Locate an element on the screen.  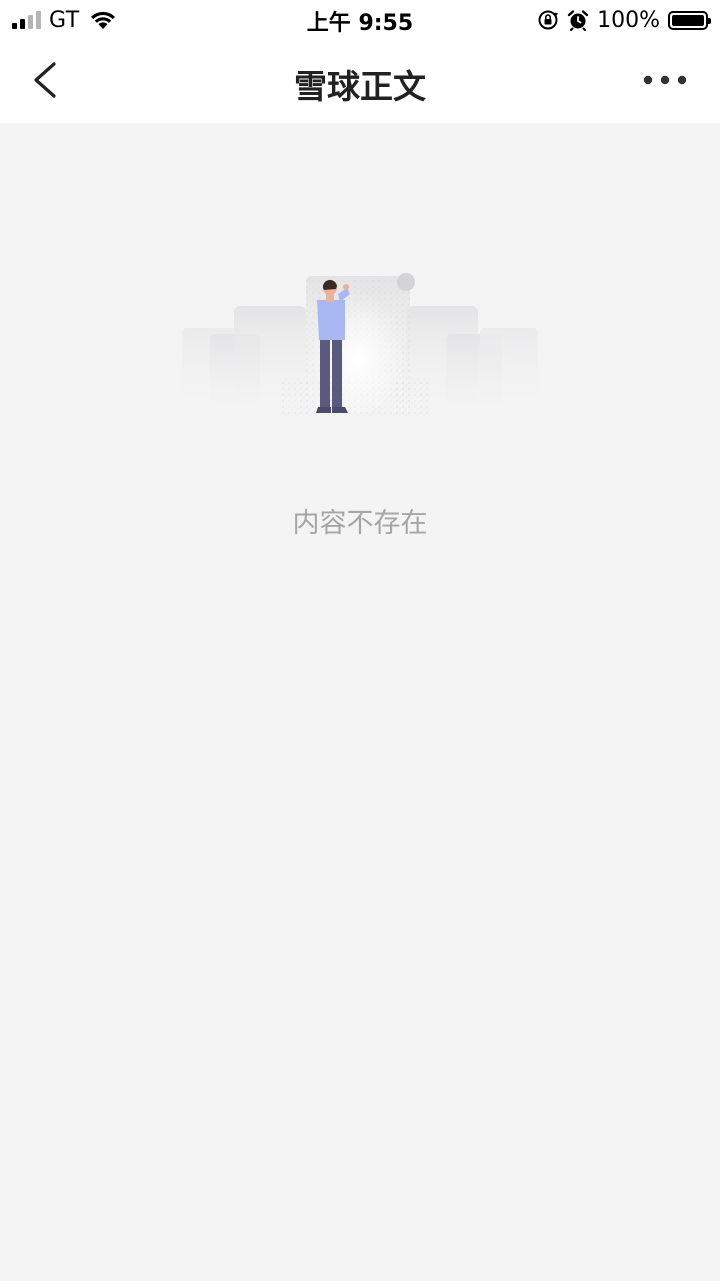
status-right: 100% is located at coordinates (624, 20).